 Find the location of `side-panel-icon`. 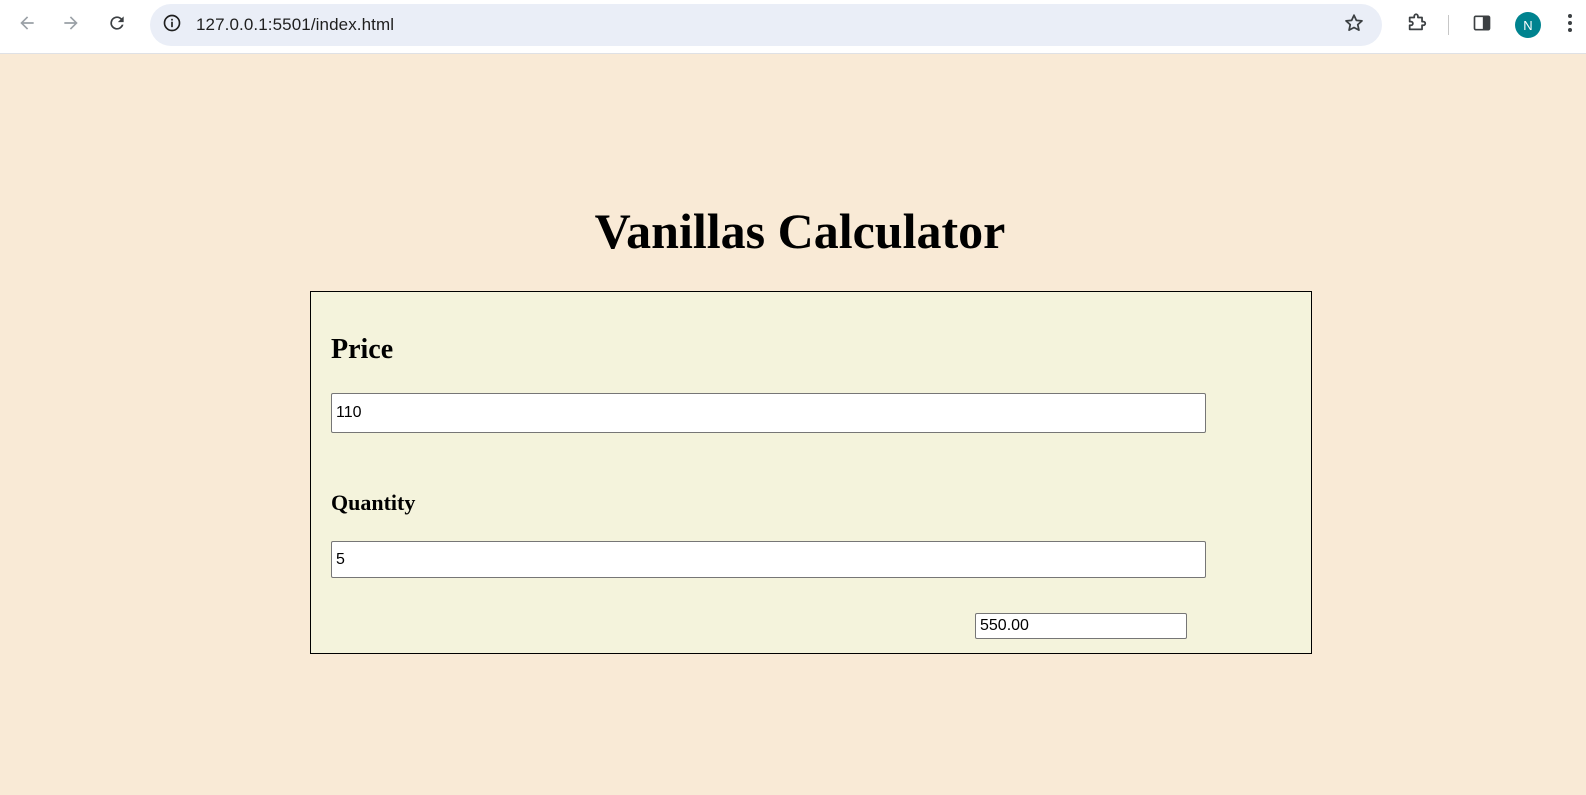

side-panel-icon is located at coordinates (1482, 25).